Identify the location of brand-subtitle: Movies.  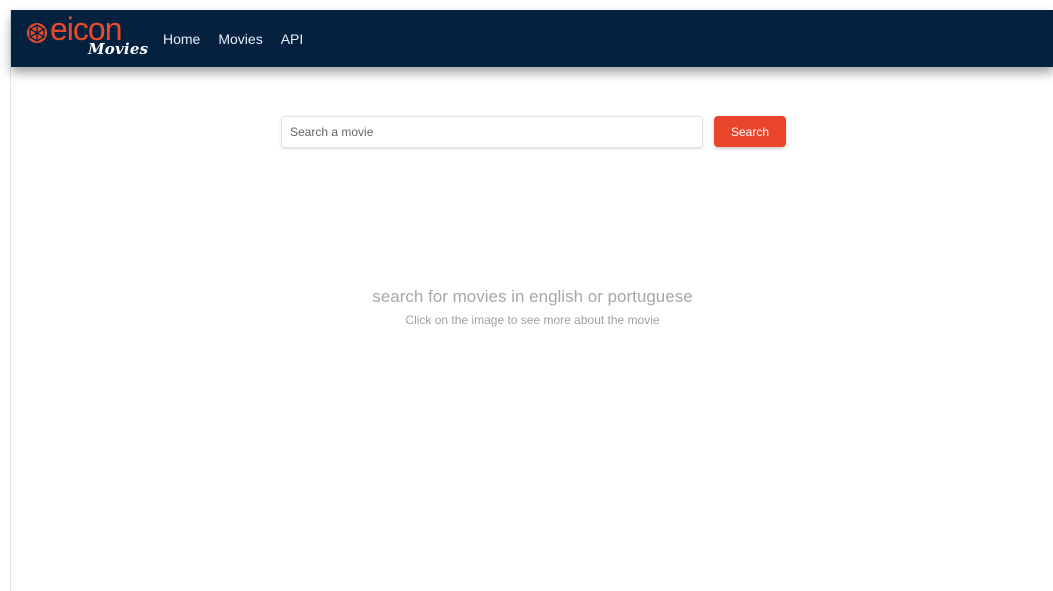
(118, 49).